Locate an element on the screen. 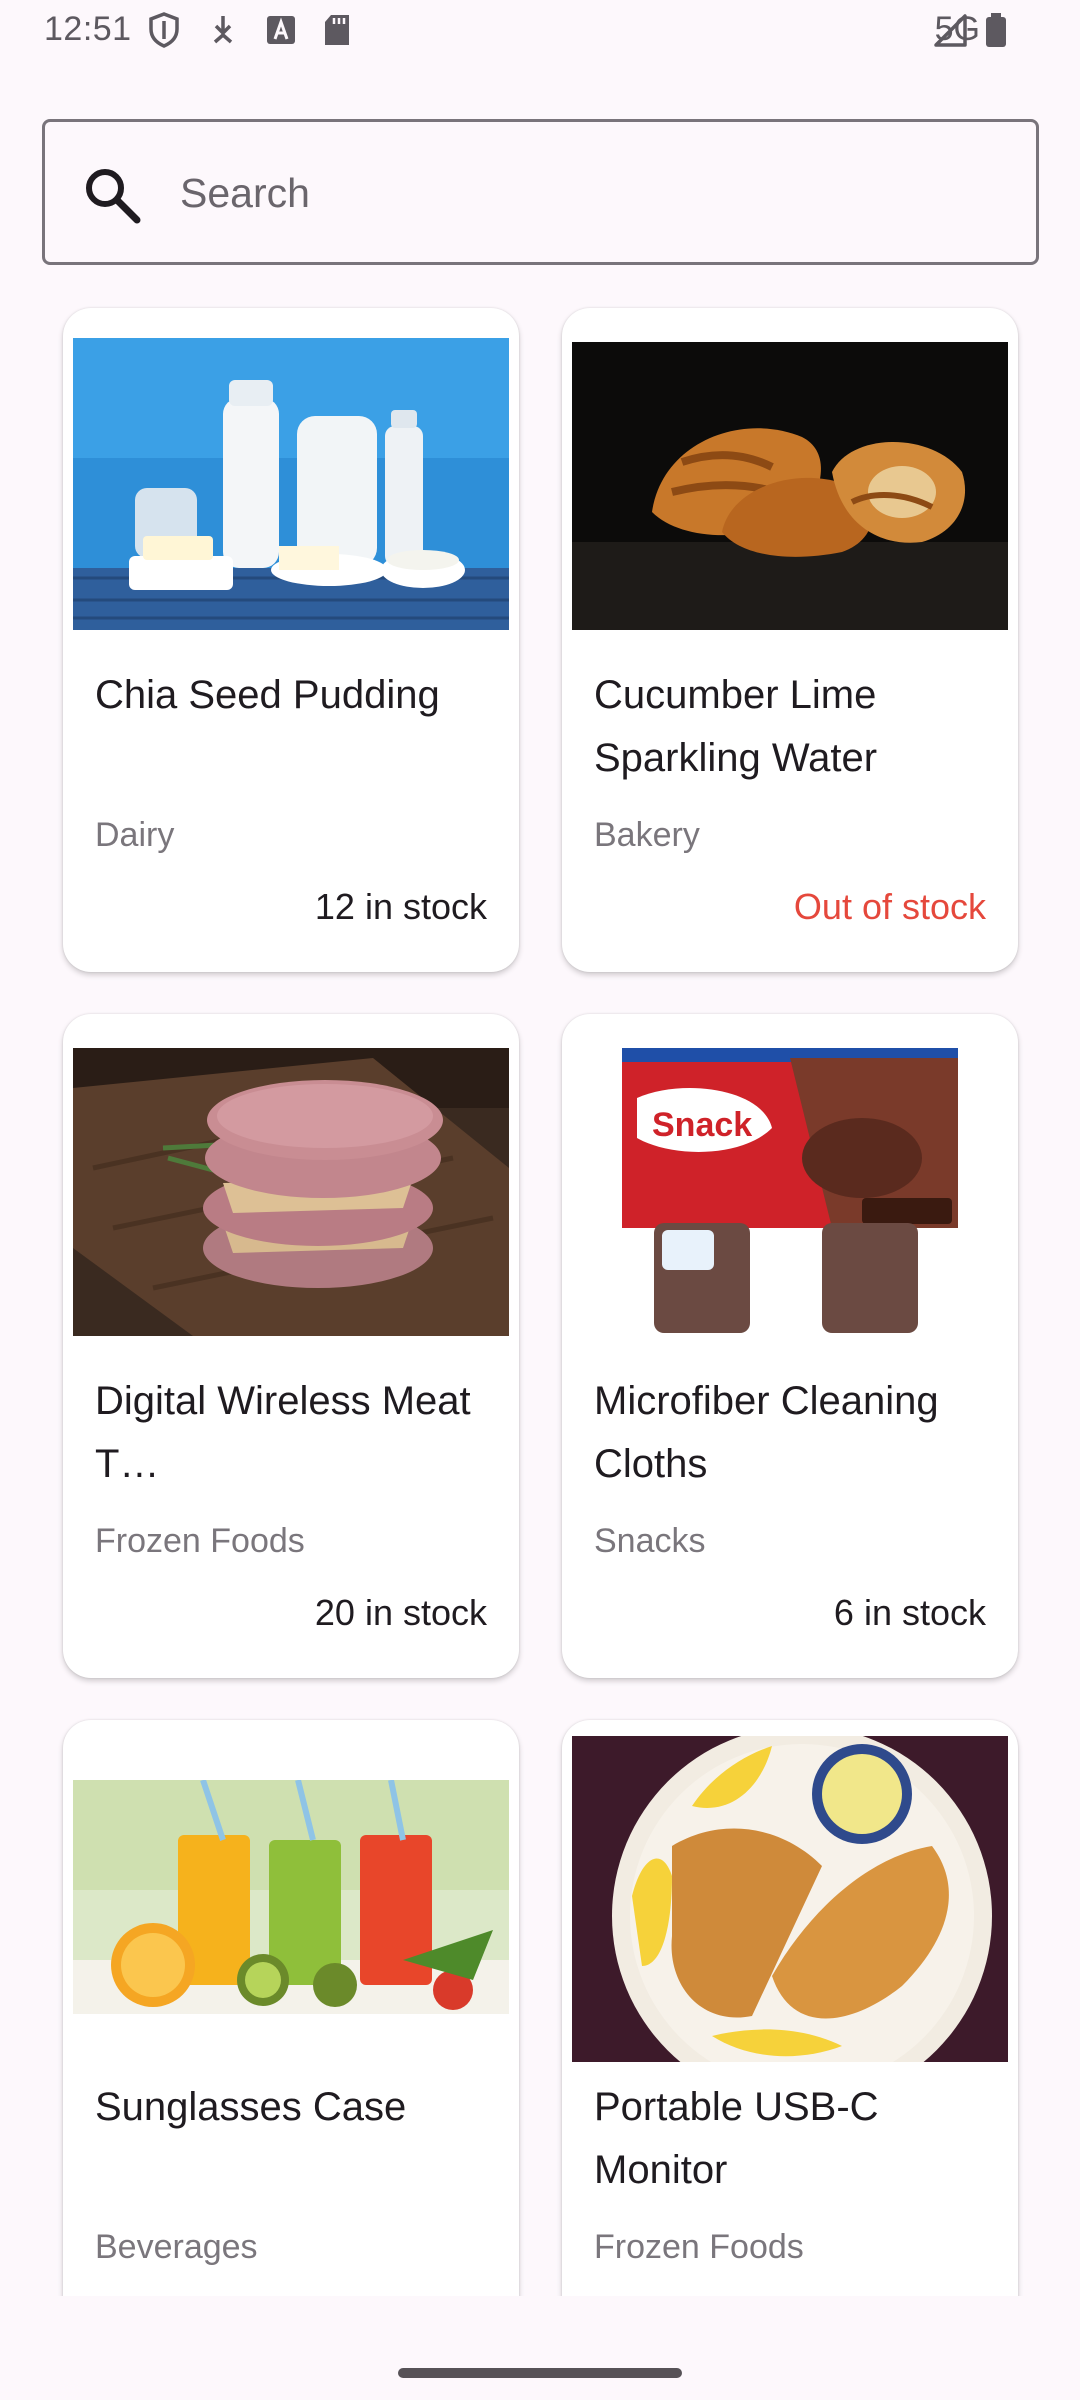 This screenshot has width=1080, height=2400. product-card: Portable USB-C Monitor Frozen Foods is located at coordinates (790, 2008).